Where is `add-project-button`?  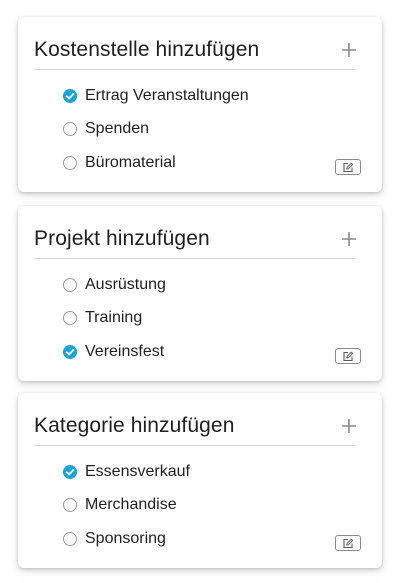 add-project-button is located at coordinates (349, 239).